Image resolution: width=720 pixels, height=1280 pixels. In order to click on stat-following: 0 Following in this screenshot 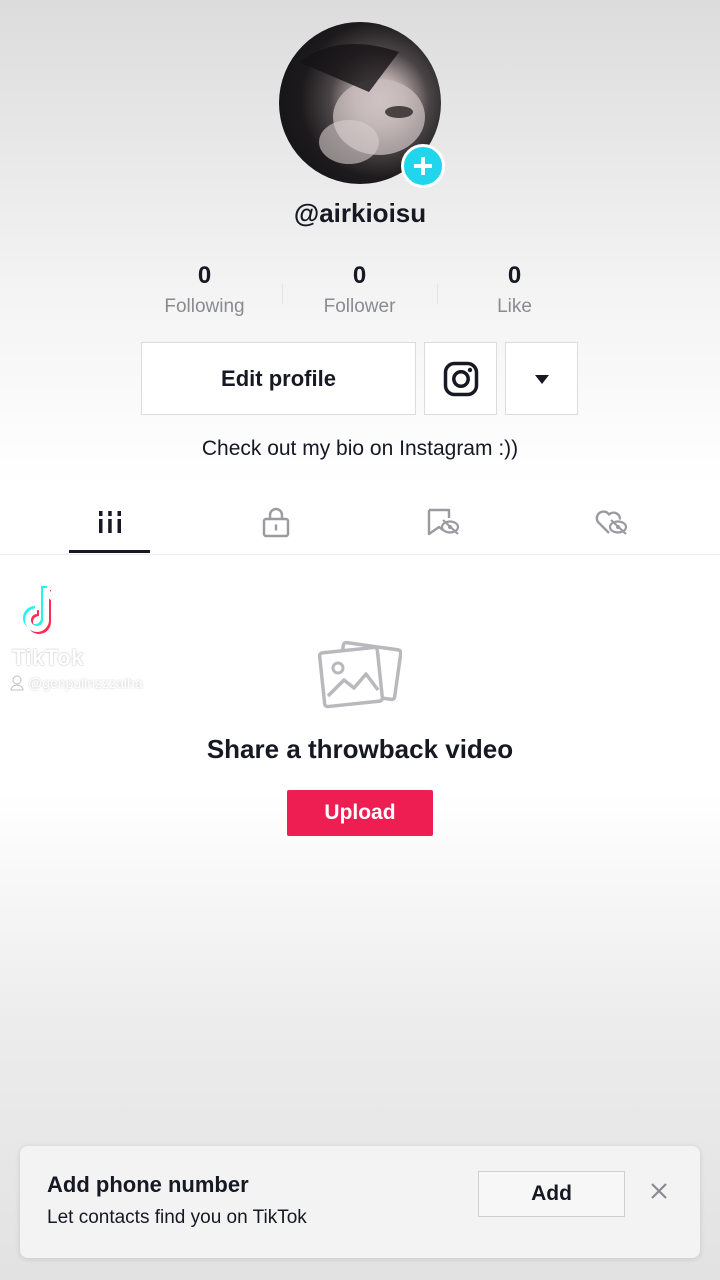, I will do `click(204, 297)`.